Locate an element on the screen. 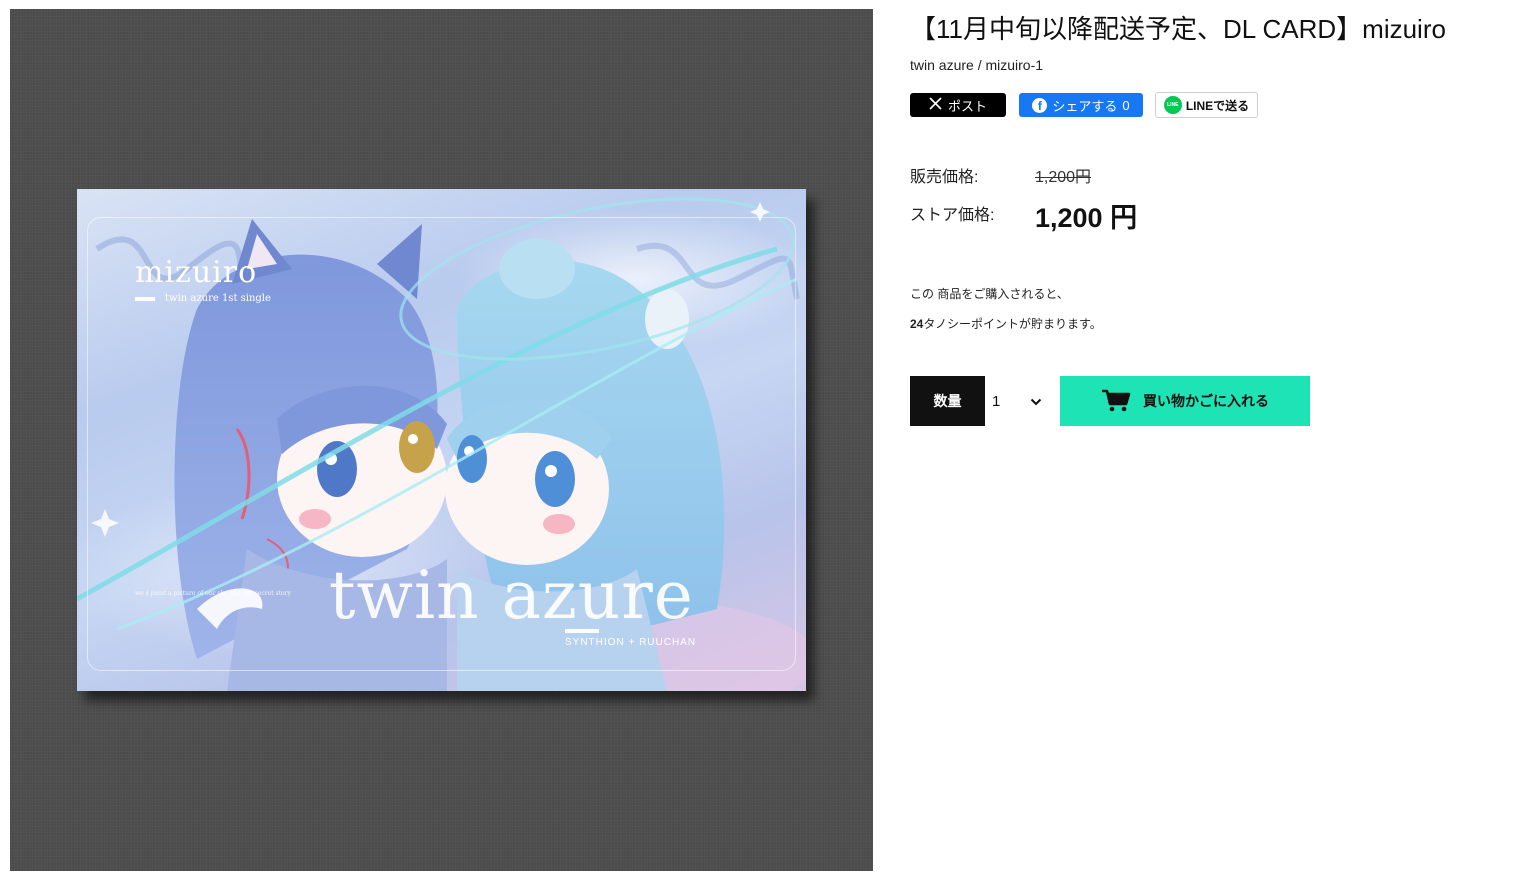 This screenshot has width=1531, height=882. card-credit: SYNTHION + RUUCHAN is located at coordinates (631, 642).